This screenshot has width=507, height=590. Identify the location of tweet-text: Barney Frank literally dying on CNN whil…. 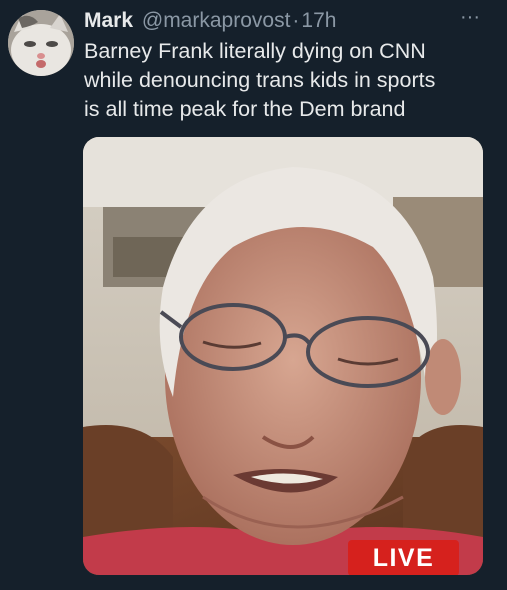
(260, 80).